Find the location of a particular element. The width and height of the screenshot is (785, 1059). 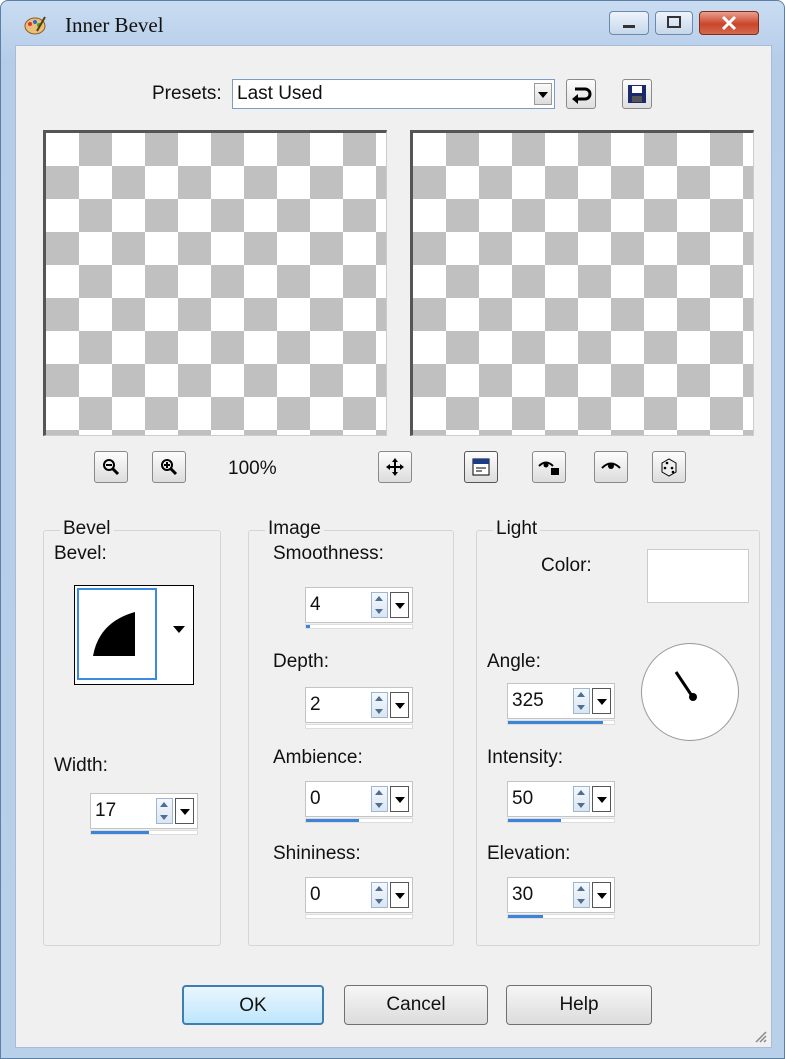

minimize-button is located at coordinates (629, 23).